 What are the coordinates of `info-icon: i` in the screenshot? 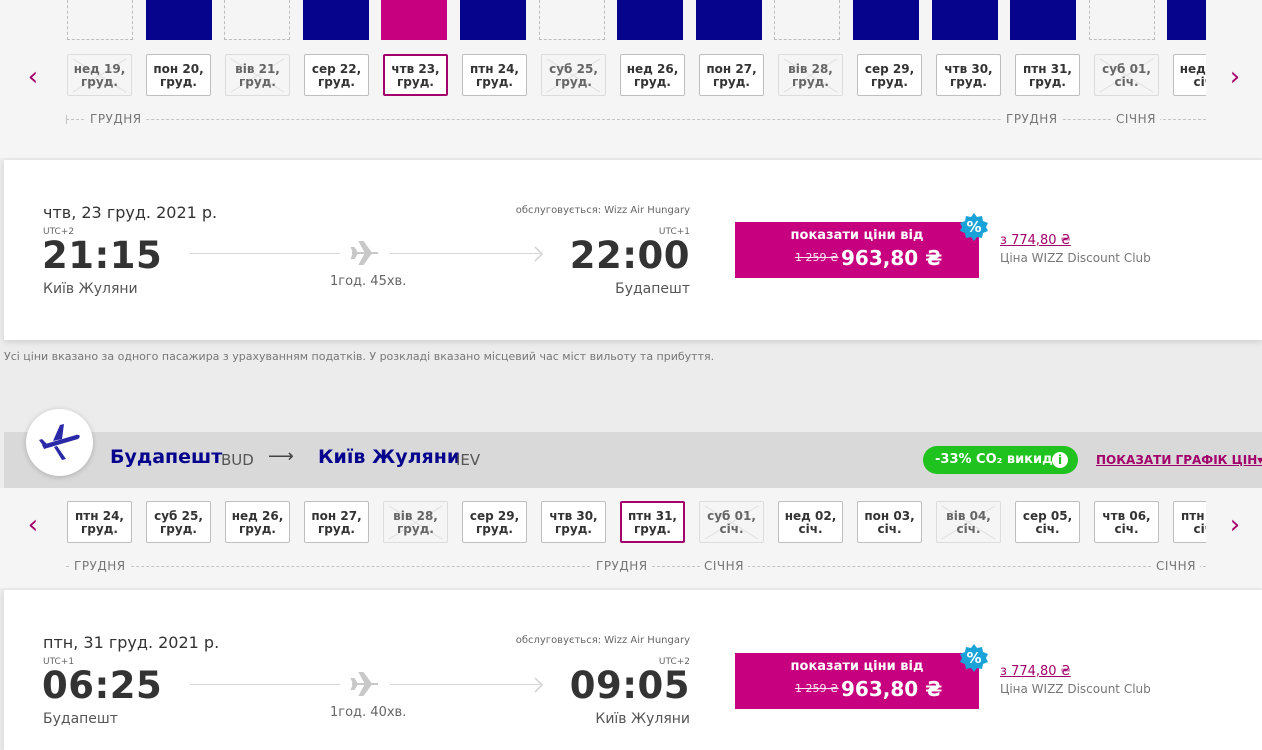 It's located at (1060, 460).